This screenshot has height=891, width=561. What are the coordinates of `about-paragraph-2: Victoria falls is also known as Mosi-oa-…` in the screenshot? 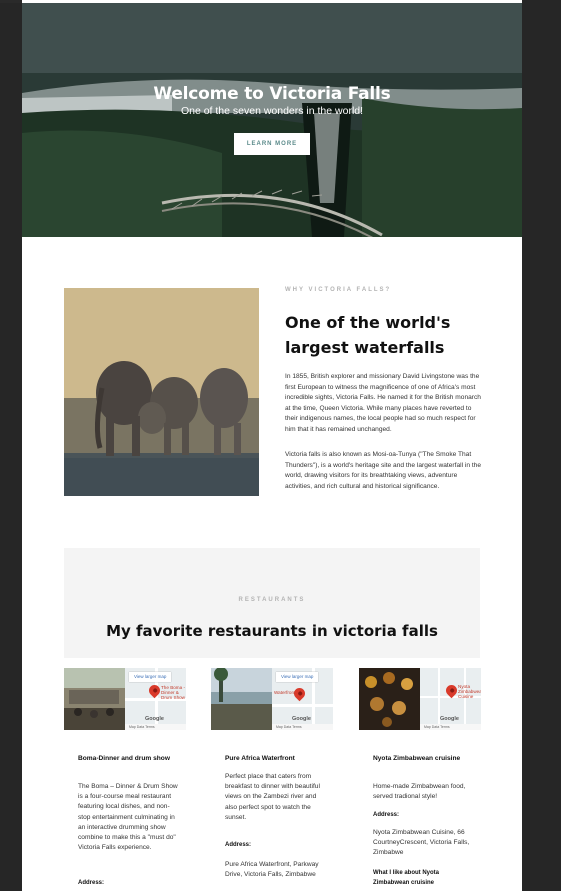 It's located at (383, 470).